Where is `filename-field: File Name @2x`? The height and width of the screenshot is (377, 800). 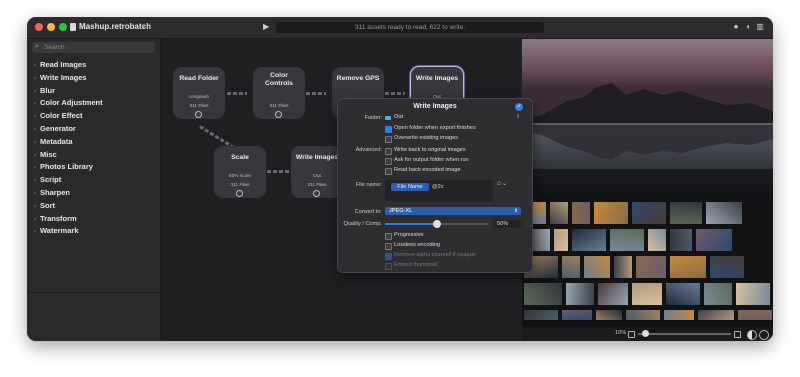 filename-field: File Name @2x is located at coordinates (439, 190).